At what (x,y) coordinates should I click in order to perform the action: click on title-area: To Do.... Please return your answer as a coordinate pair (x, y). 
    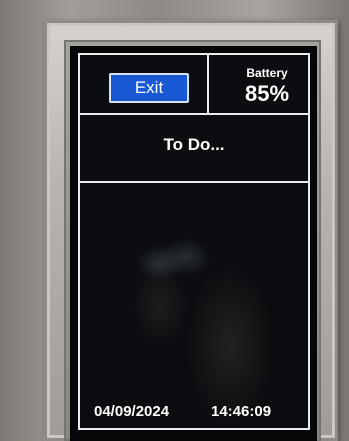
    Looking at the image, I should click on (194, 149).